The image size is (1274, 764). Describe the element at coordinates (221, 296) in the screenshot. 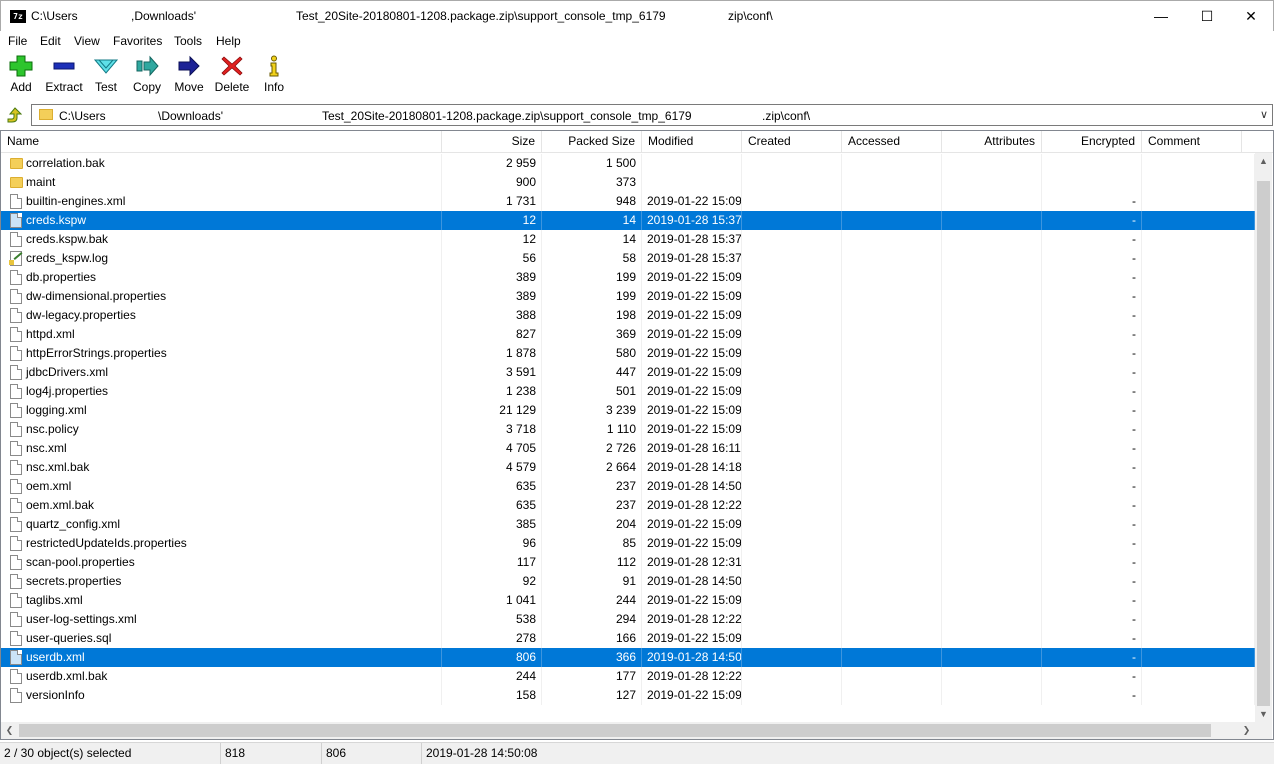

I see `cell-name: dw-dimensional.properties` at that location.